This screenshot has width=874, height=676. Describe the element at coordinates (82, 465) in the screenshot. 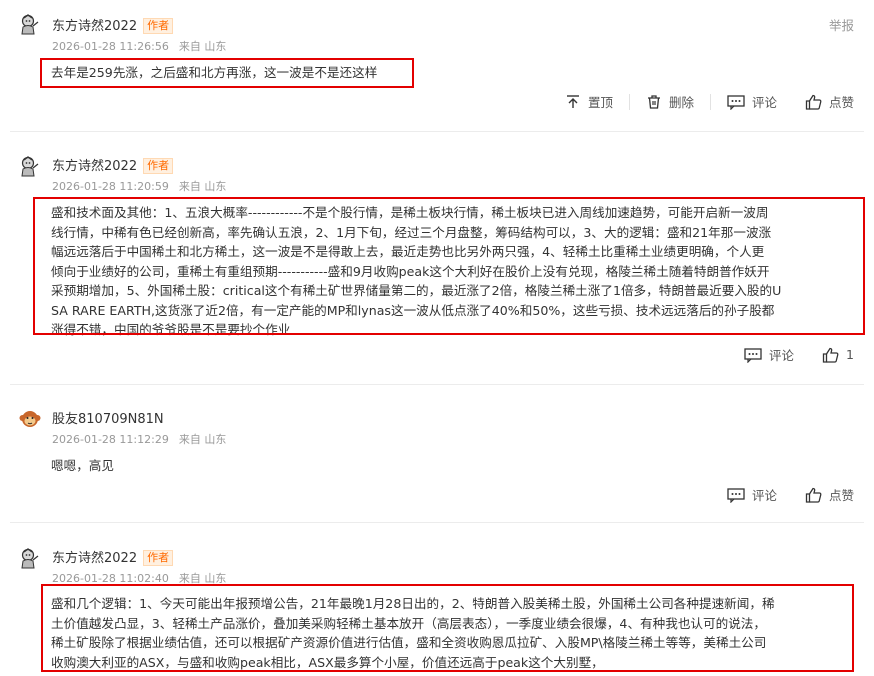

I see `comment-text: 嗯嗯，高见` at that location.